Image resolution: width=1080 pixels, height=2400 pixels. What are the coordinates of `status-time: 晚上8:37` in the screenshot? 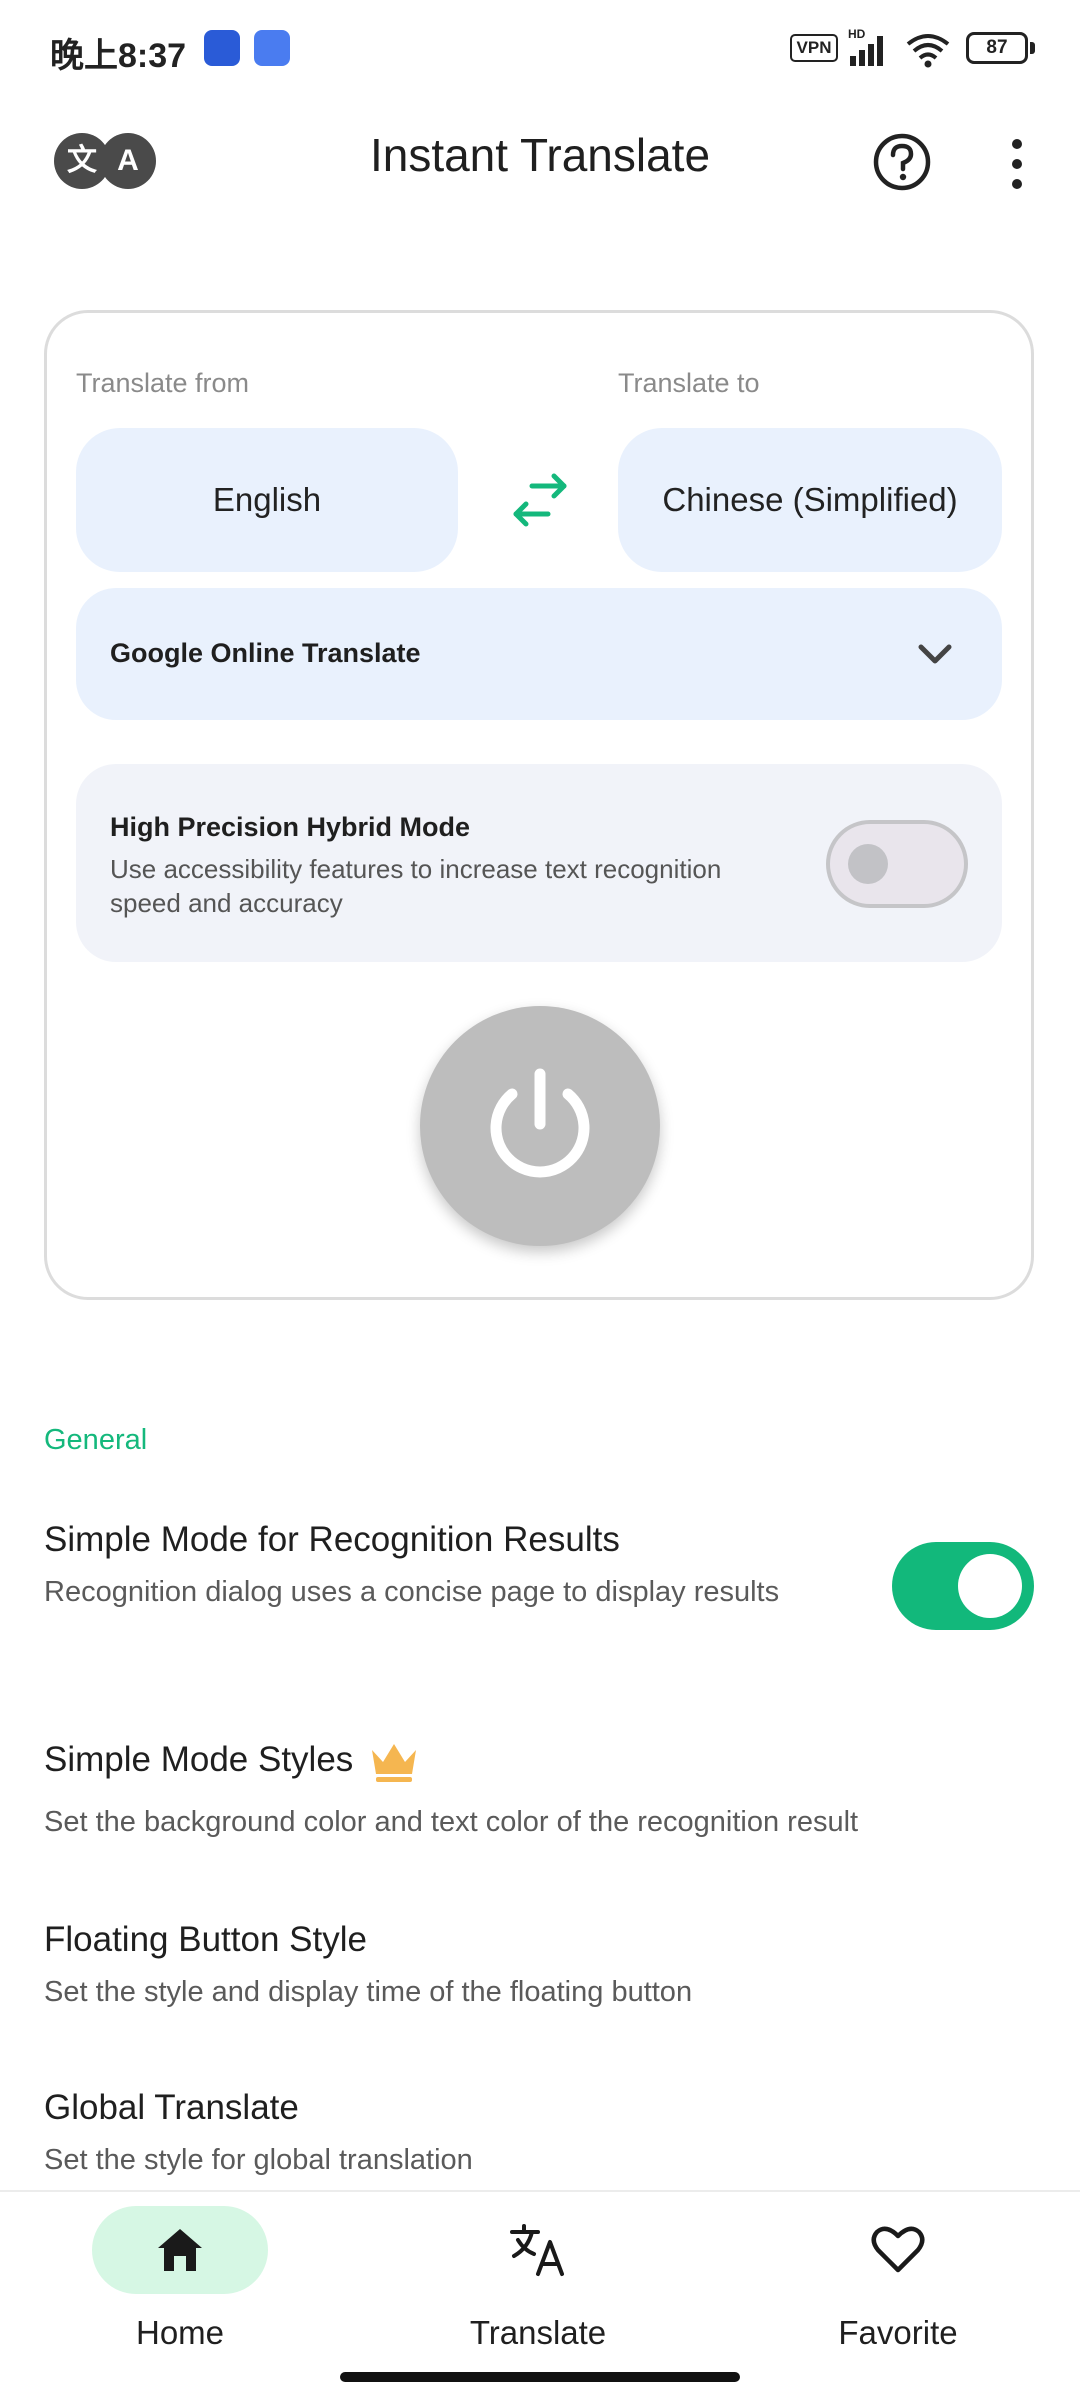 It's located at (118, 56).